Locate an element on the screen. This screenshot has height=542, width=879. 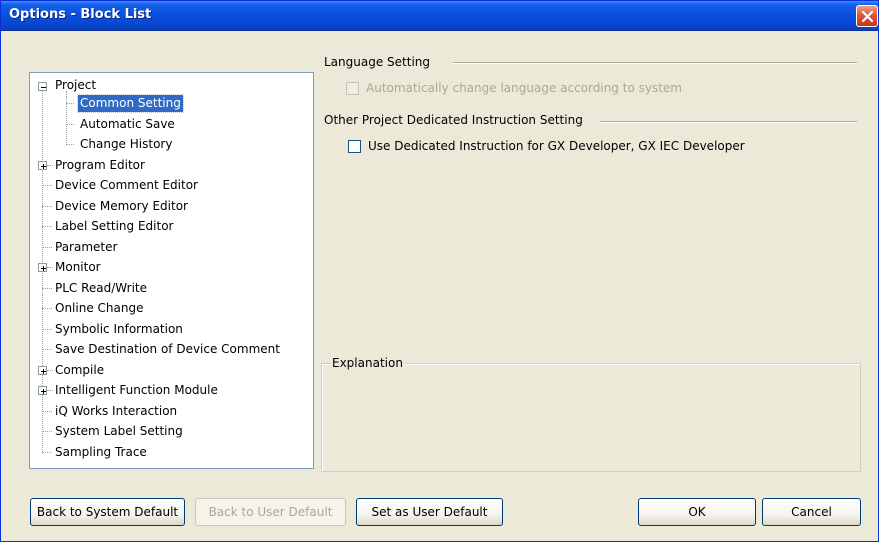
tree-item-save-destination: Save Destination of Device Comment is located at coordinates (167, 350).